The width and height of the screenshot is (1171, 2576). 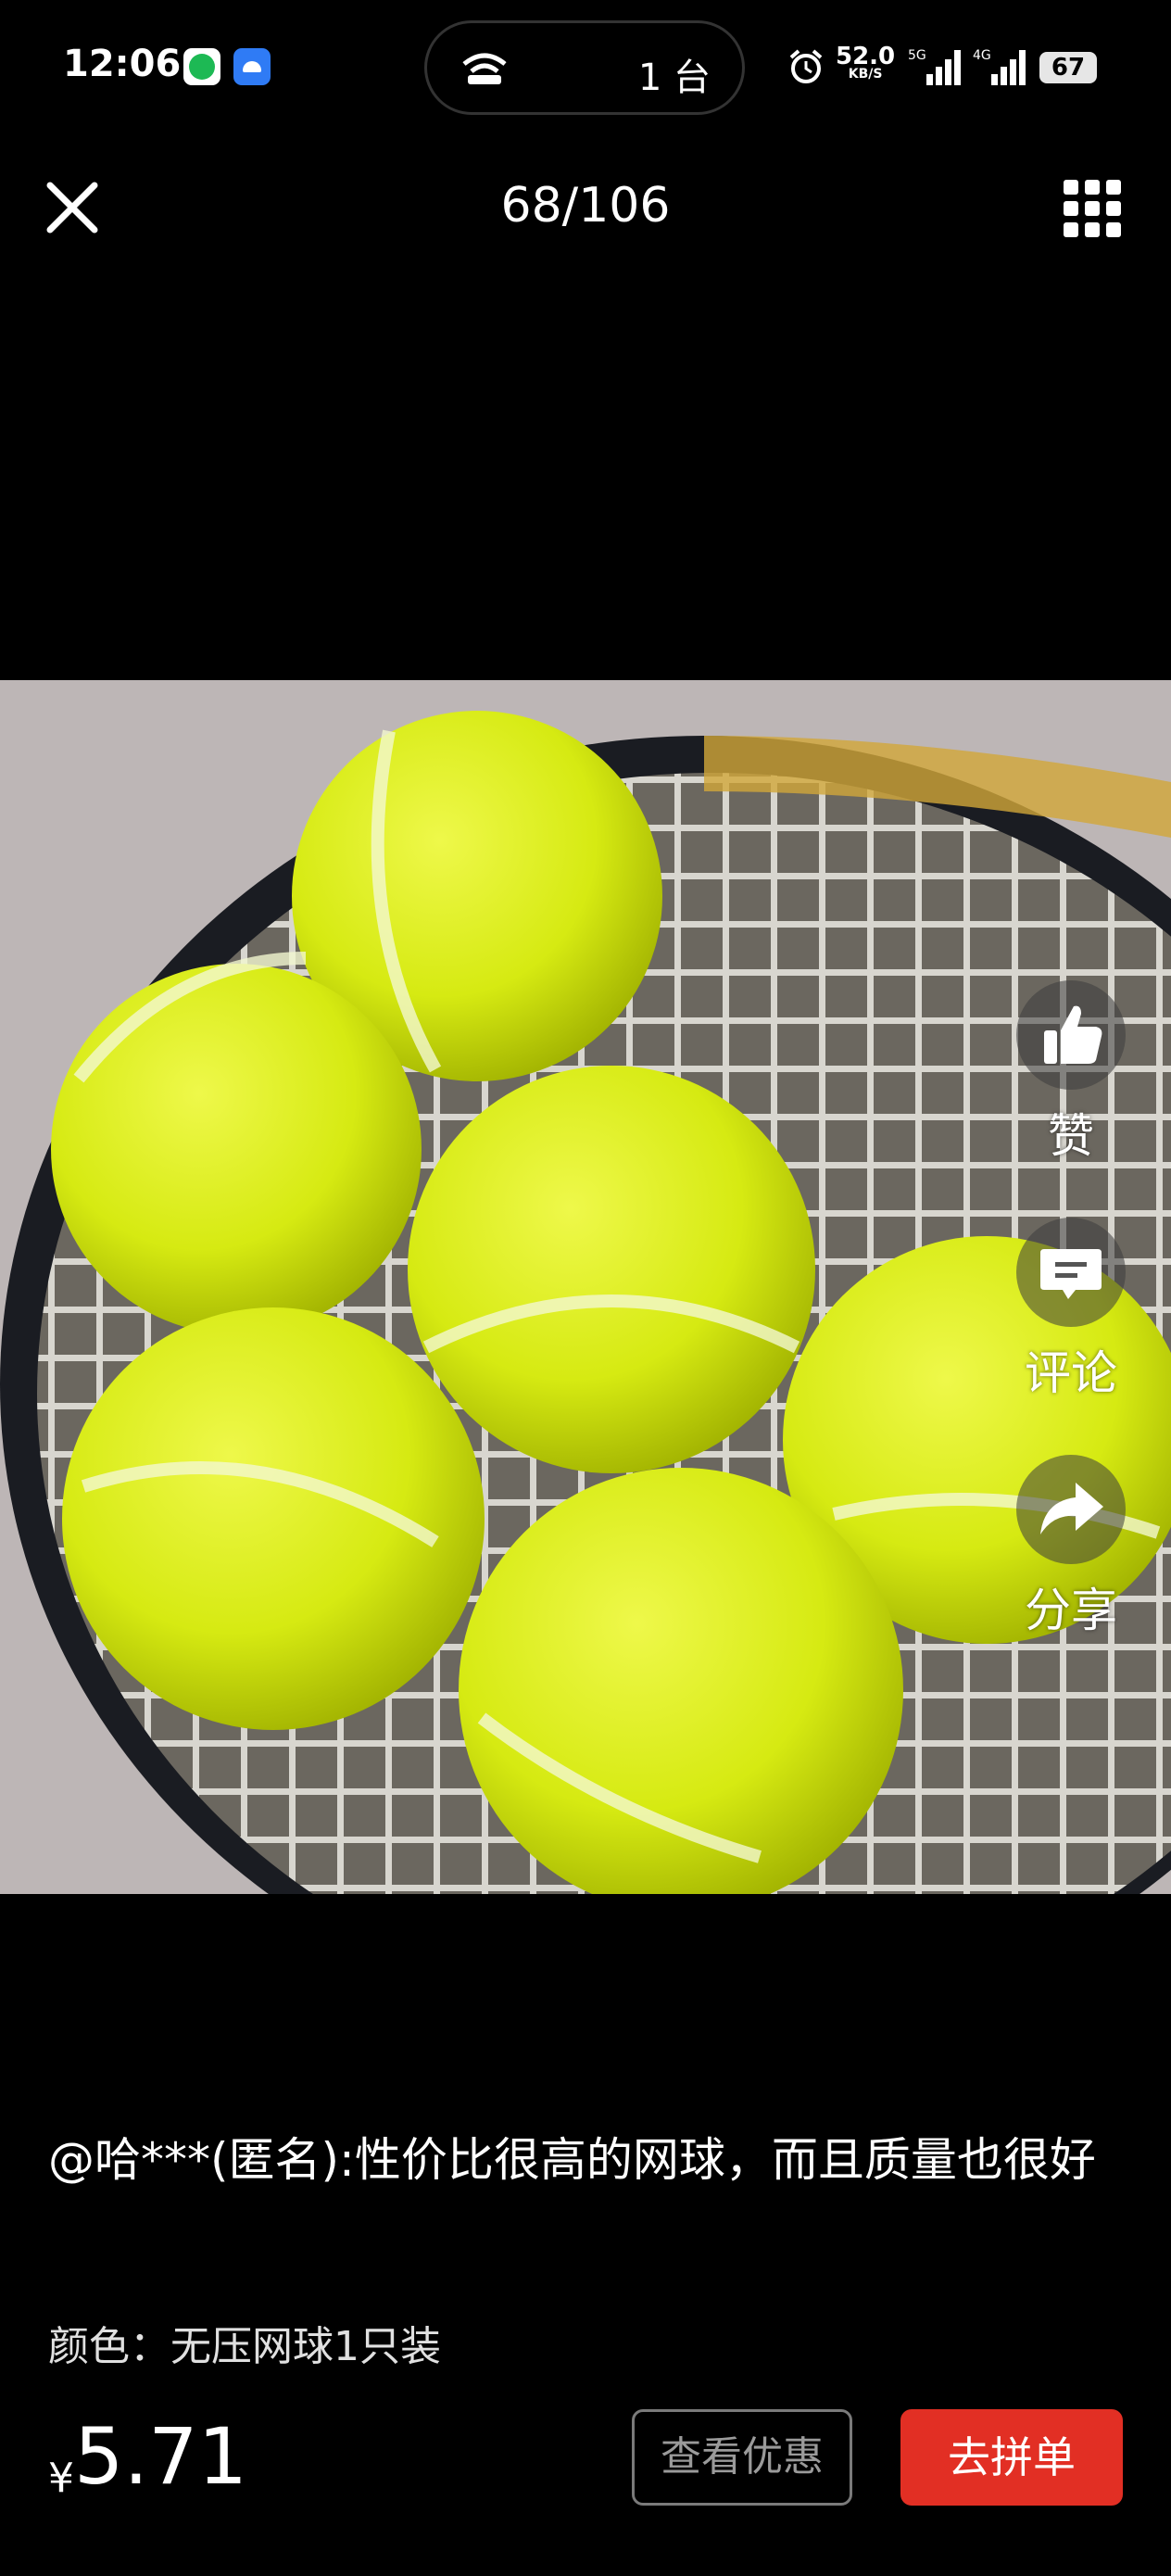 I want to click on alarm-icon, so click(x=806, y=66).